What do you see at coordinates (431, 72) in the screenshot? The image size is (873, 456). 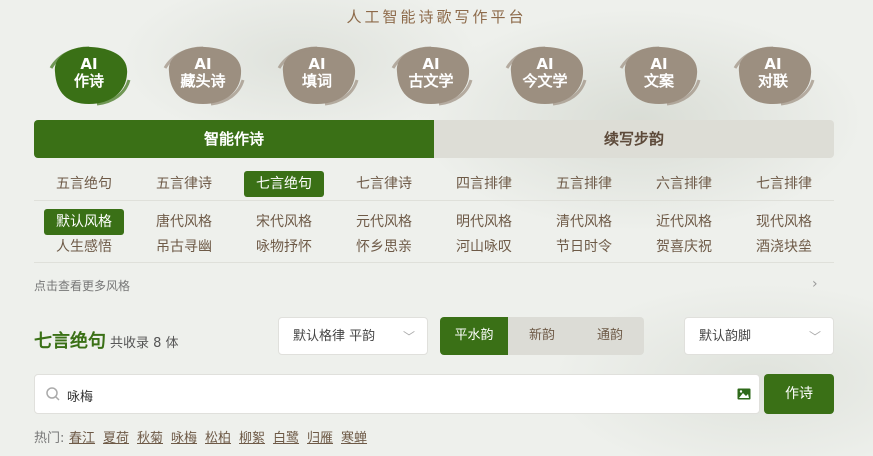 I see `nav-item-label: AI 古文学` at bounding box center [431, 72].